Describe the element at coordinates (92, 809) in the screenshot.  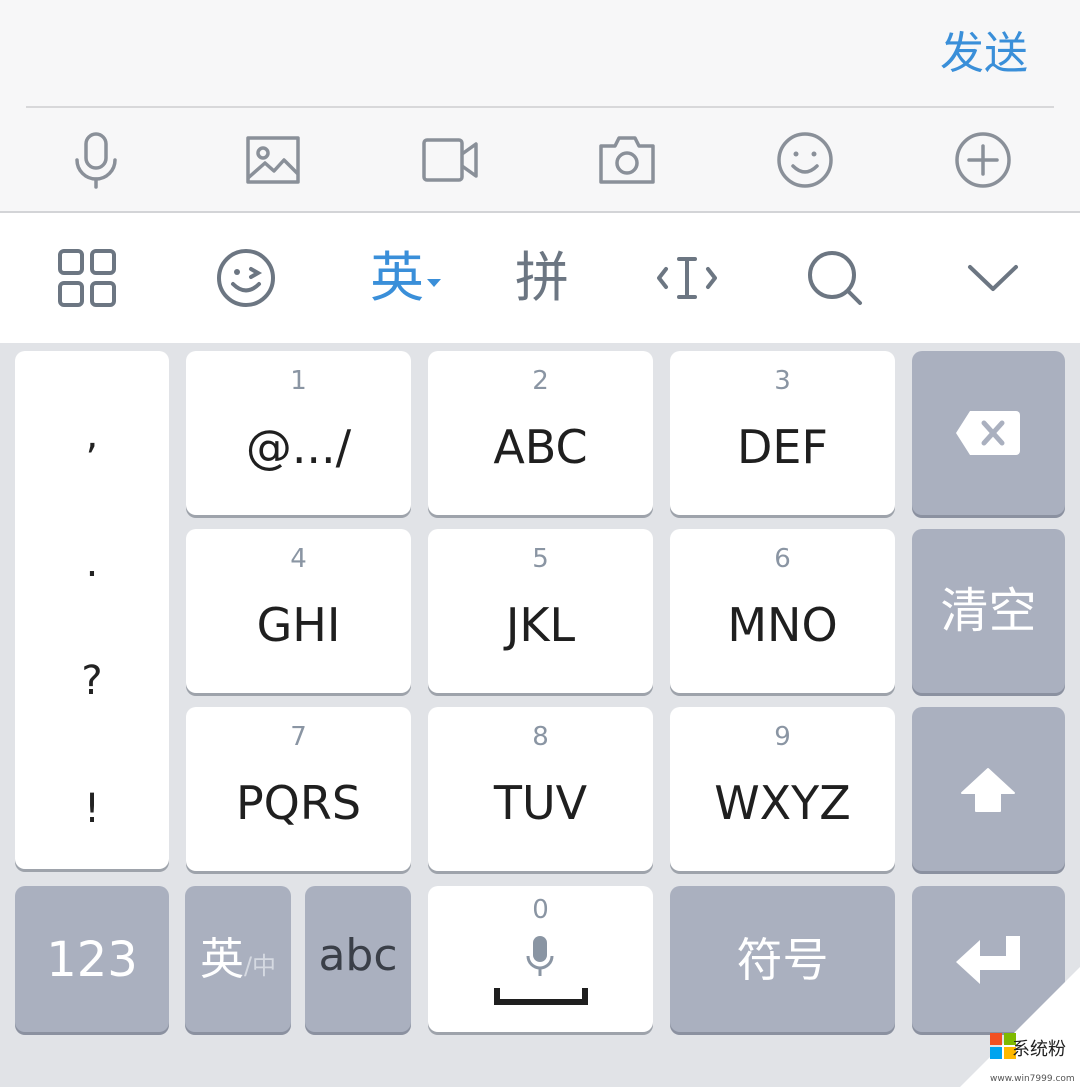
I see `punct-exclamation: !` at that location.